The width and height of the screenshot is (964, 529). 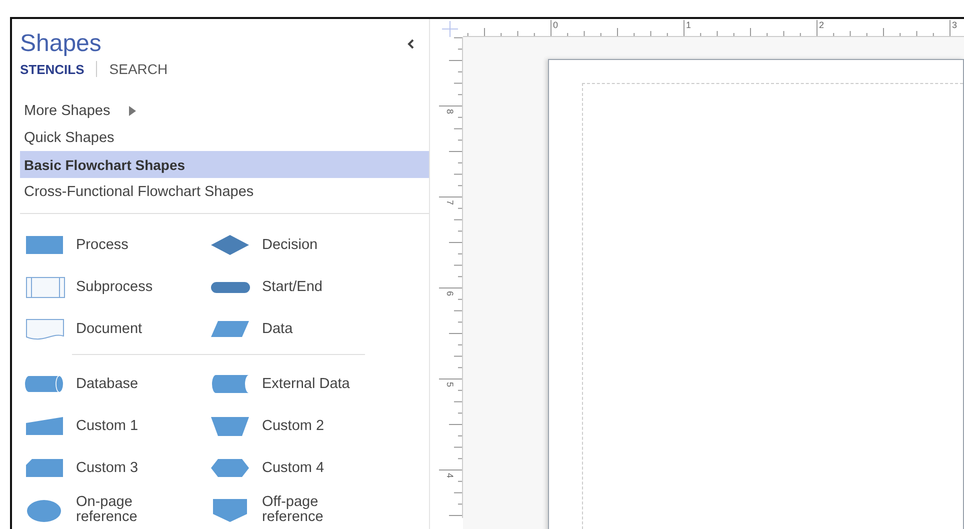 What do you see at coordinates (113, 245) in the screenshot?
I see `shape-item: Process` at bounding box center [113, 245].